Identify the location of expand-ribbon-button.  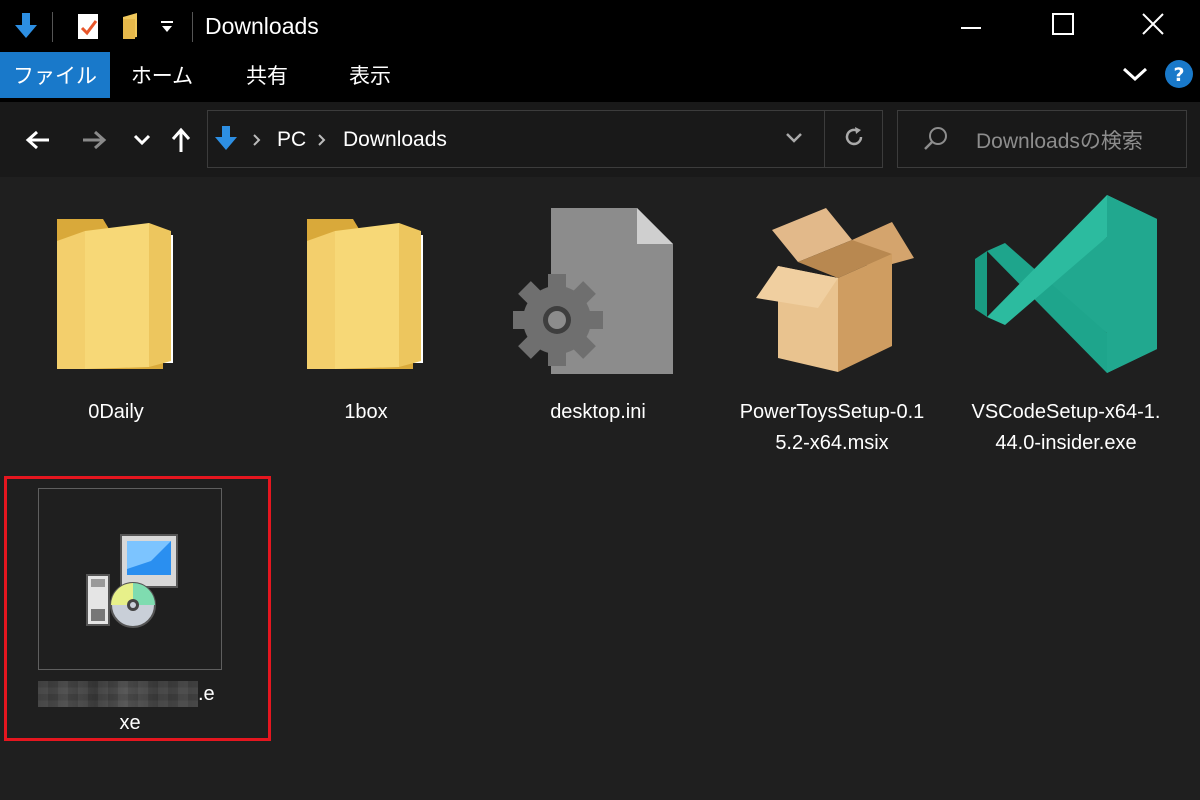
(1135, 76).